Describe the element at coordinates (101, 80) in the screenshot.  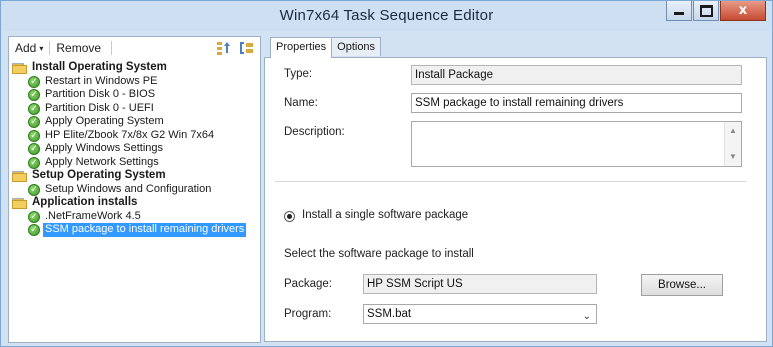
I see `tree-item-label: Restart in Windows PE` at that location.